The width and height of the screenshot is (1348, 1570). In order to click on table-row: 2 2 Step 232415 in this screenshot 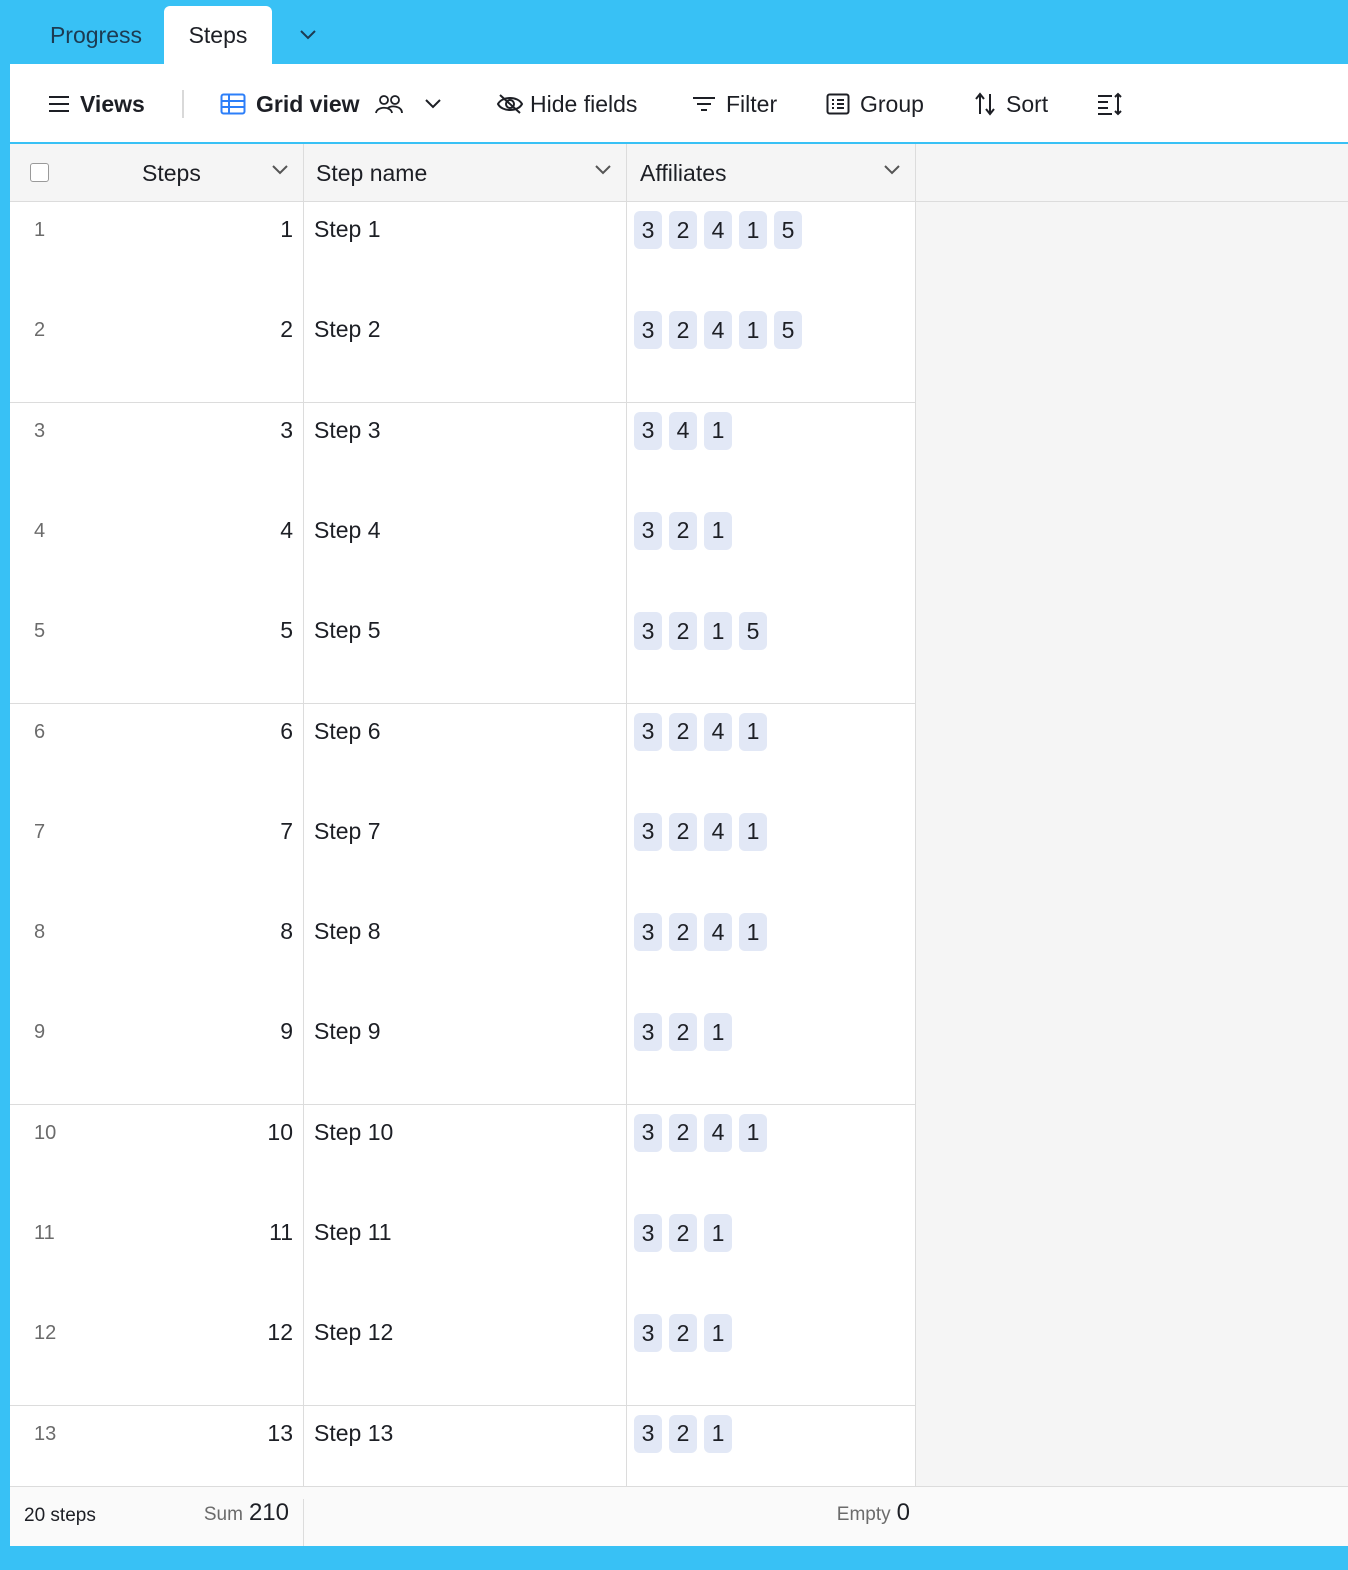, I will do `click(463, 353)`.